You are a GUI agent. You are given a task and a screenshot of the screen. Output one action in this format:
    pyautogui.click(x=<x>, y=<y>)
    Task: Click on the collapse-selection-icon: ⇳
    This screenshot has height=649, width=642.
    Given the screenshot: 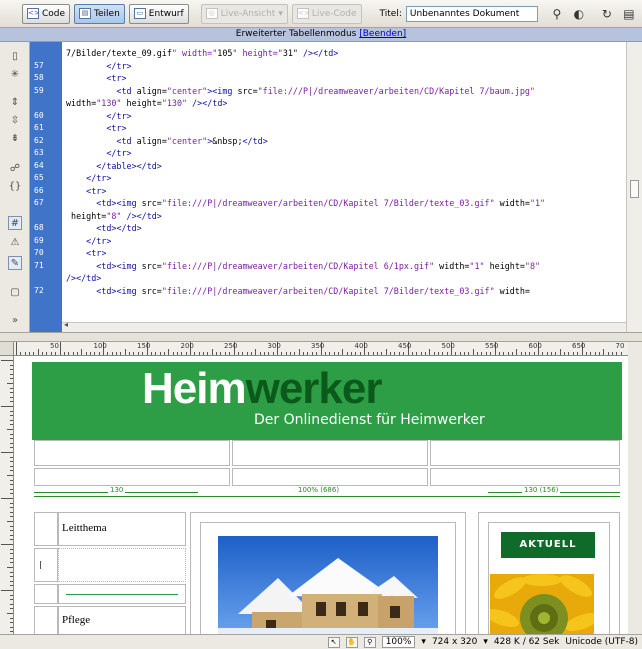 What is the action you would take?
    pyautogui.click(x=15, y=121)
    